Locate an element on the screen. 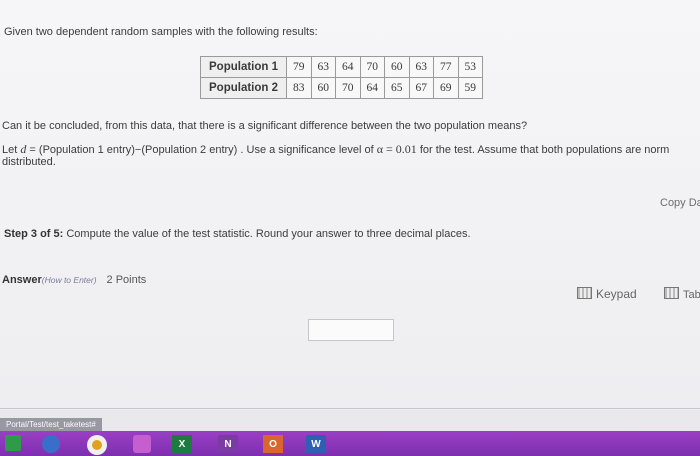  table-cell: 77 is located at coordinates (446, 67).